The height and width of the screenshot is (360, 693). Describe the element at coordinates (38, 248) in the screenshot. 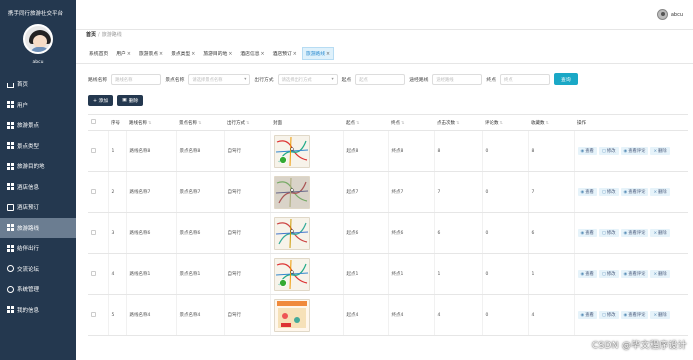

I see `sidebar-item: 结伴出行` at that location.